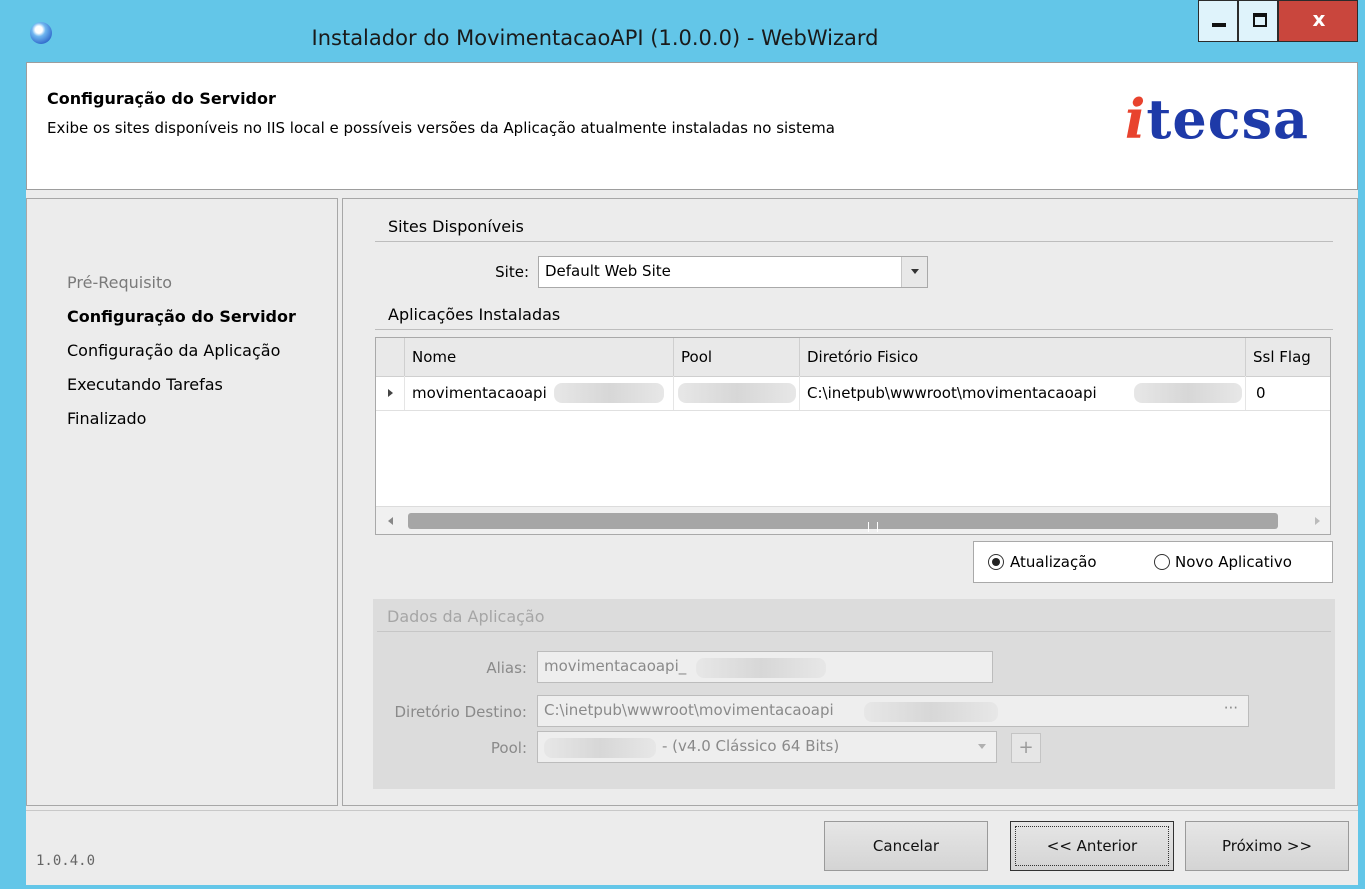  I want to click on minimize-button, so click(1218, 21).